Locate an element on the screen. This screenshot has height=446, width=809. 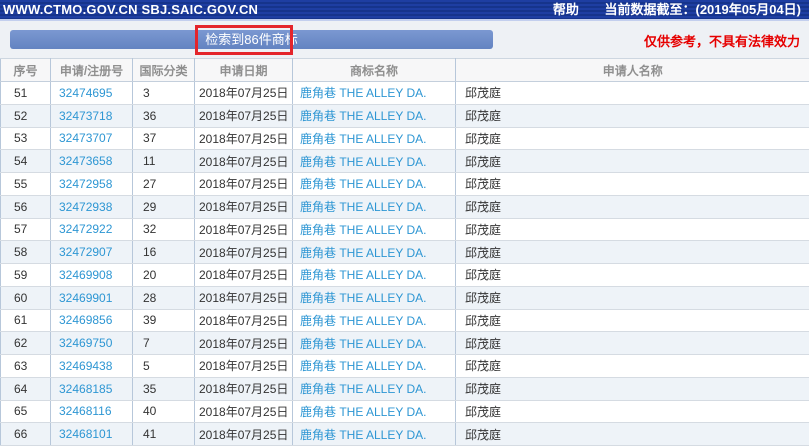
results-table-header: 序号 申请/注册号 国际分类 申请日期 商标名称 申请人名称 is located at coordinates (404, 70).